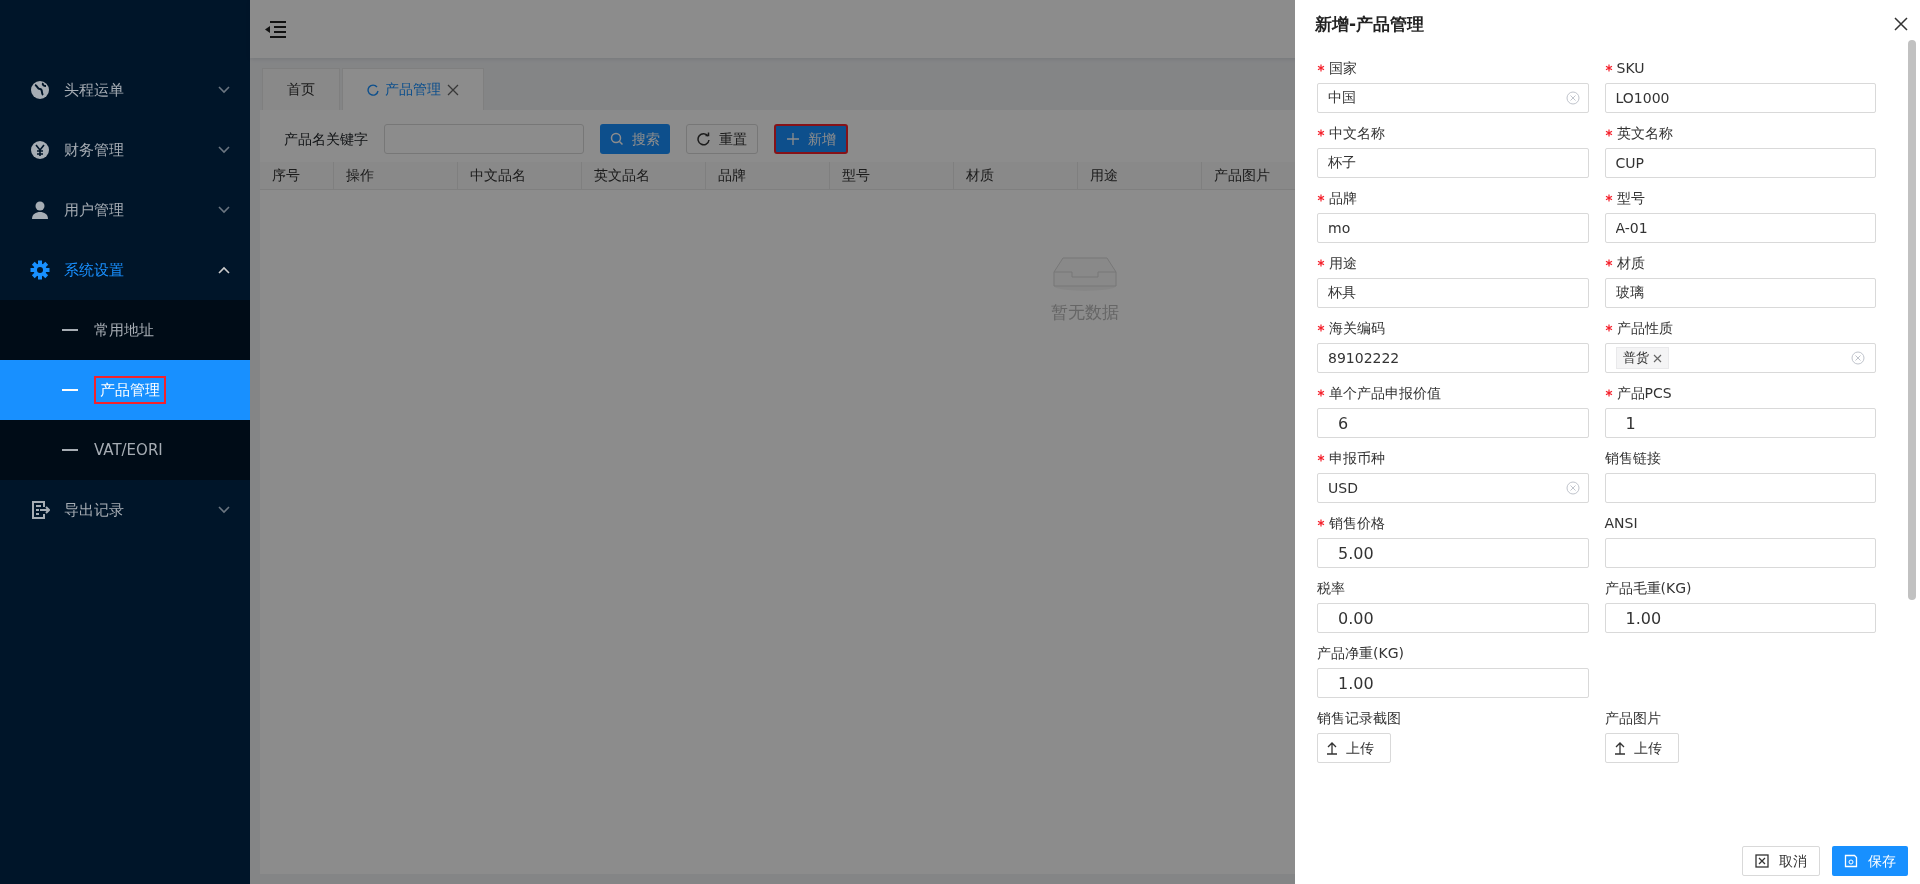  Describe the element at coordinates (275, 29) in the screenshot. I see `menu-fold-icon` at that location.